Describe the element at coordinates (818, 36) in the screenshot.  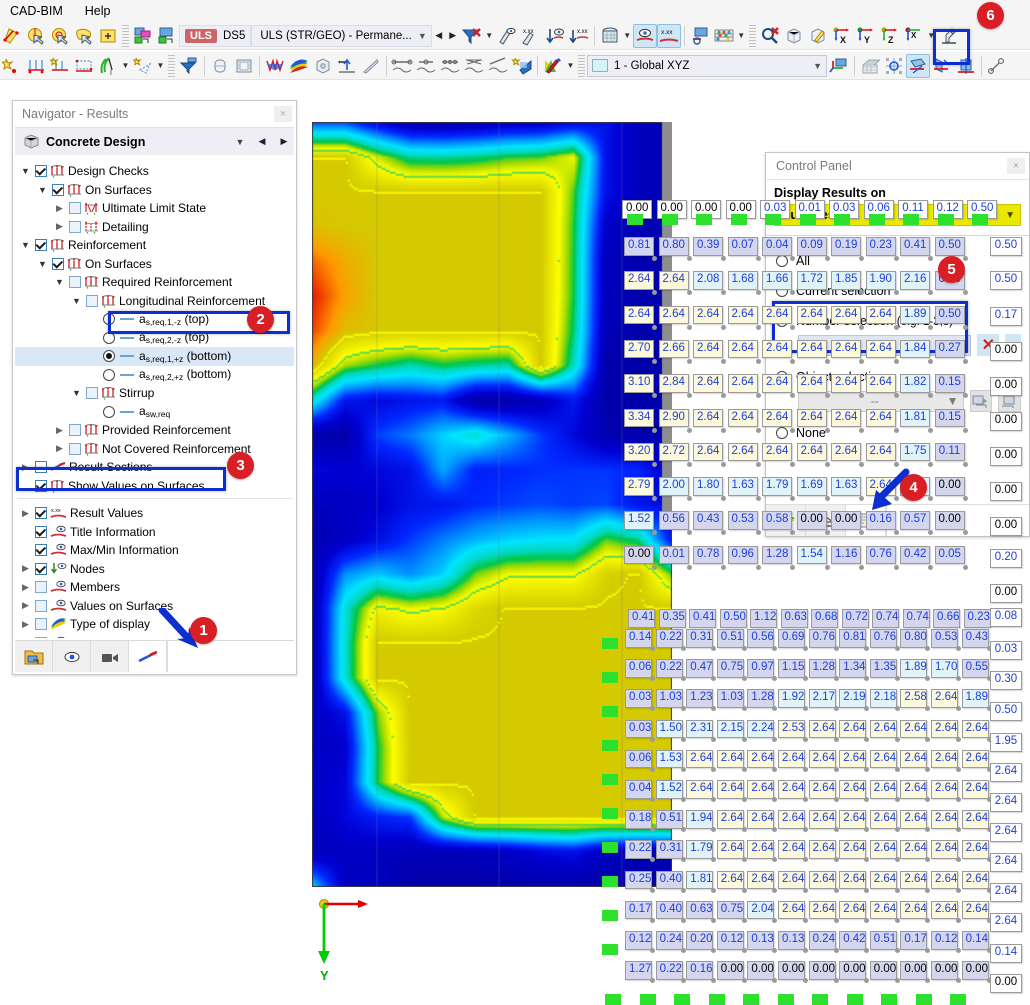
I see `edit-cube-icon` at that location.